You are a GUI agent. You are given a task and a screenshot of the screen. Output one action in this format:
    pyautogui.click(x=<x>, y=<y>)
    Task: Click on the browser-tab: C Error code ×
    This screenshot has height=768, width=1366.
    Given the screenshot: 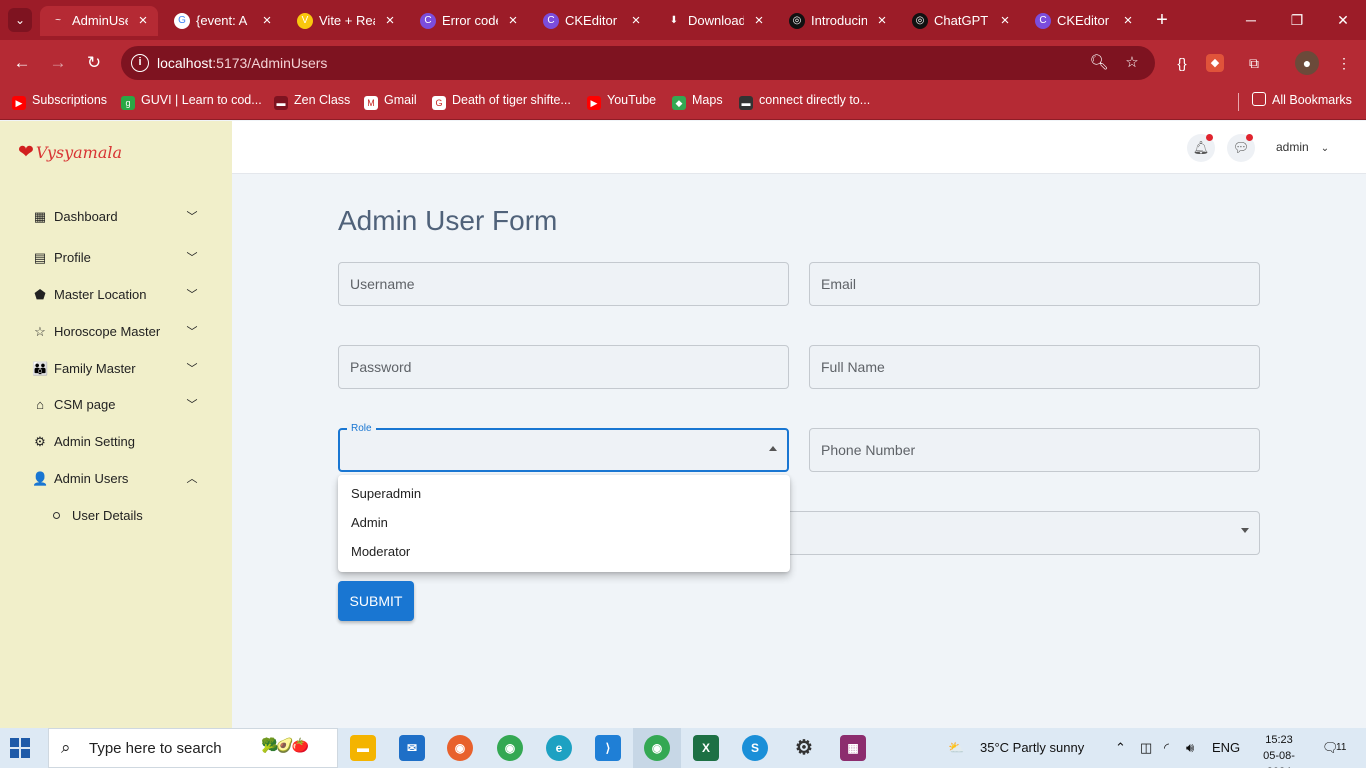 What is the action you would take?
    pyautogui.click(x=469, y=21)
    